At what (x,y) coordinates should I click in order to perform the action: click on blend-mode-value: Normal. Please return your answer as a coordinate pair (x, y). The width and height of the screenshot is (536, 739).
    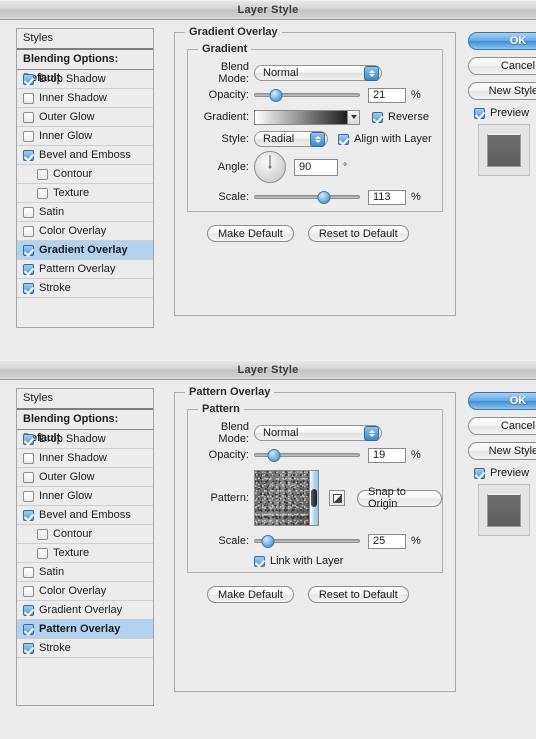
    Looking at the image, I should click on (281, 433).